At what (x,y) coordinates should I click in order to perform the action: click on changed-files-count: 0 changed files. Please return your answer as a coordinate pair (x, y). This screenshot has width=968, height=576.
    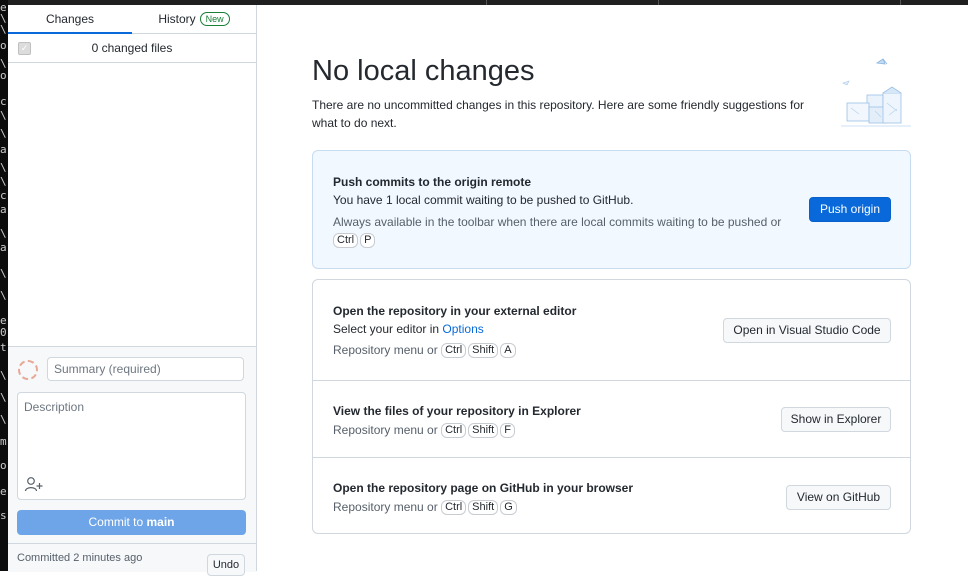
    Looking at the image, I should click on (132, 48).